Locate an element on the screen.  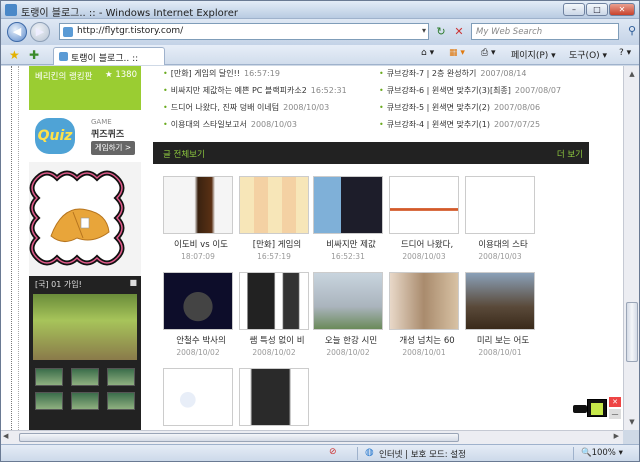
minimize-button: – is located at coordinates (574, 9).